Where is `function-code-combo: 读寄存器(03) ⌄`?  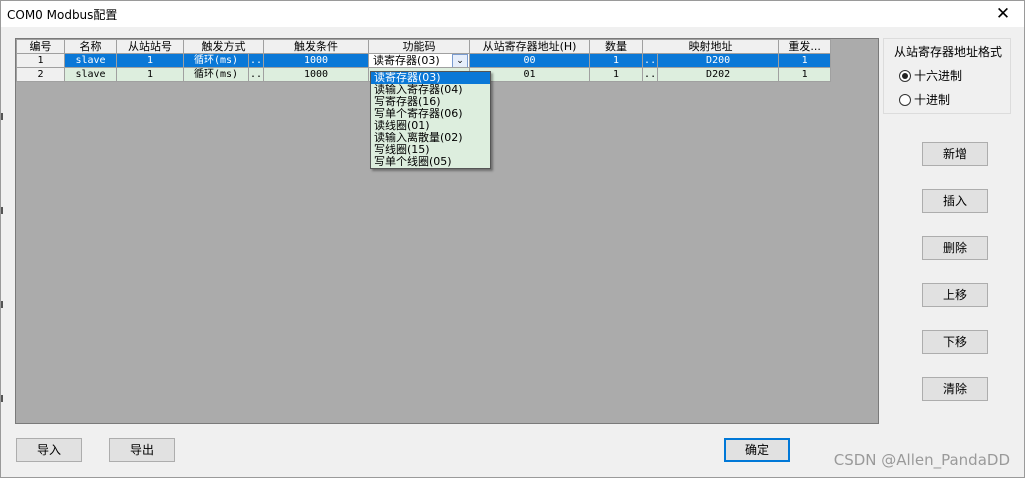
function-code-combo: 读寄存器(03) ⌄ is located at coordinates (419, 60).